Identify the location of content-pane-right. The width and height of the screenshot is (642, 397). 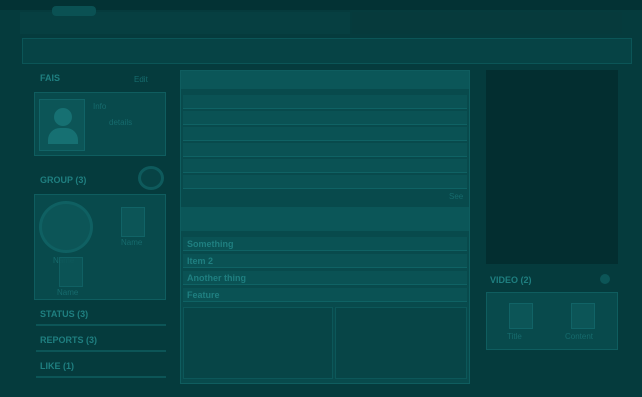
(401, 343).